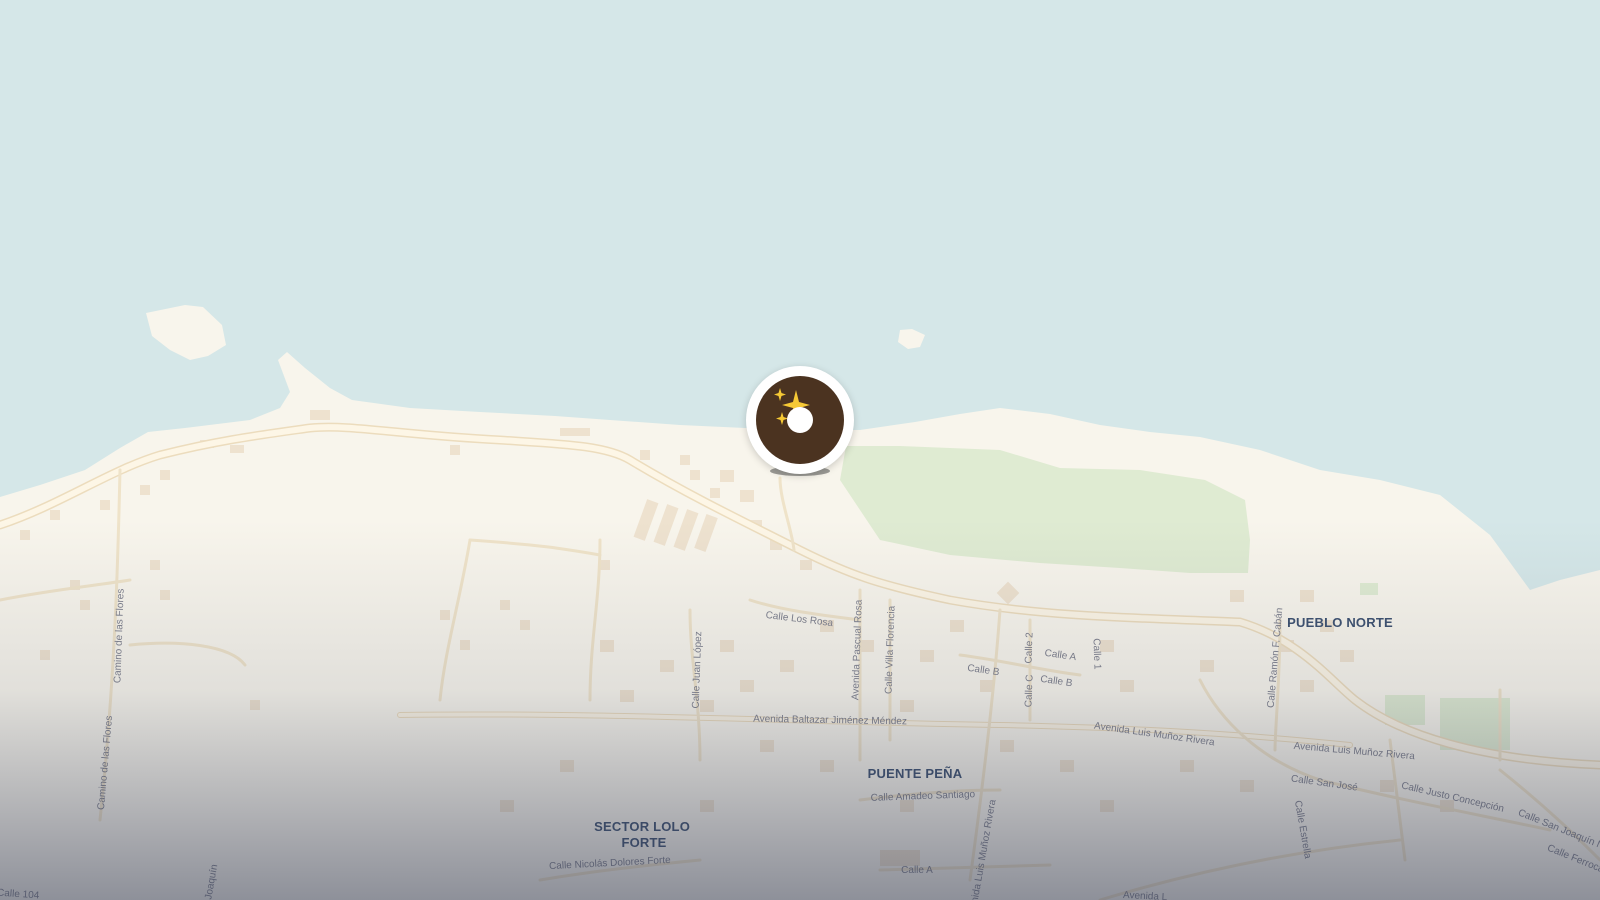 The height and width of the screenshot is (900, 1600). What do you see at coordinates (643, 842) in the screenshot?
I see `area-label-sector-lolo-forte-line2: FORTE` at bounding box center [643, 842].